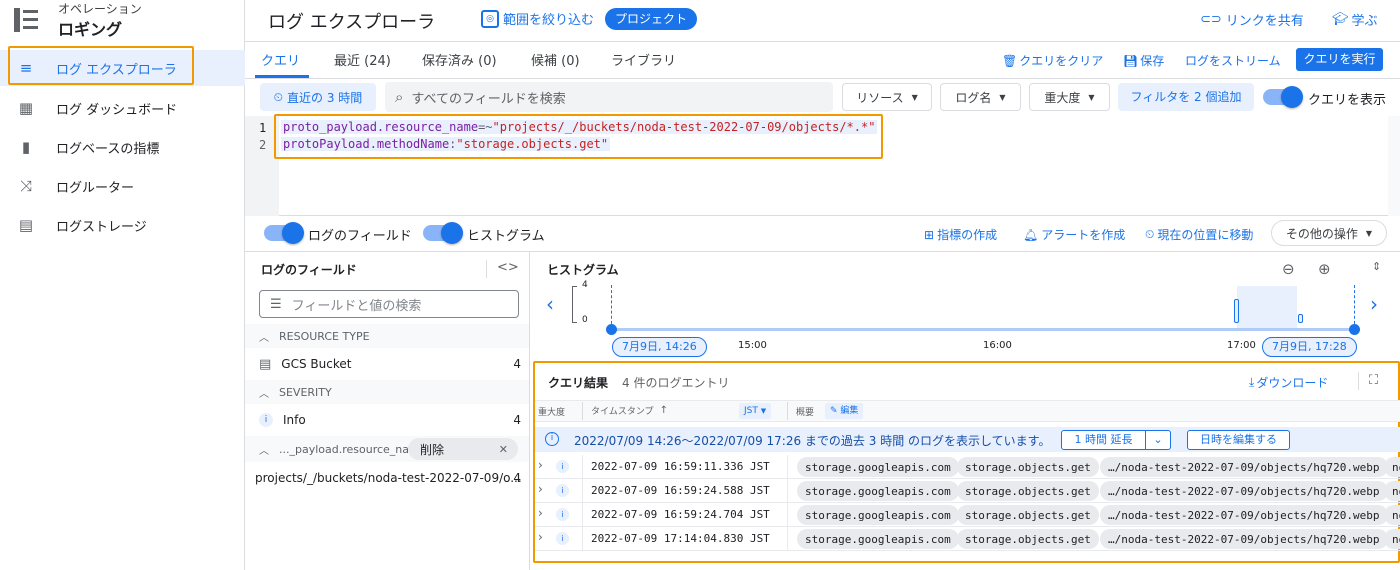 The image size is (1400, 570). Describe the element at coordinates (387, 449) in the screenshot. I see `section-header-resource-name: ︿ ..._payload.resource_name 削除 ✕` at that location.